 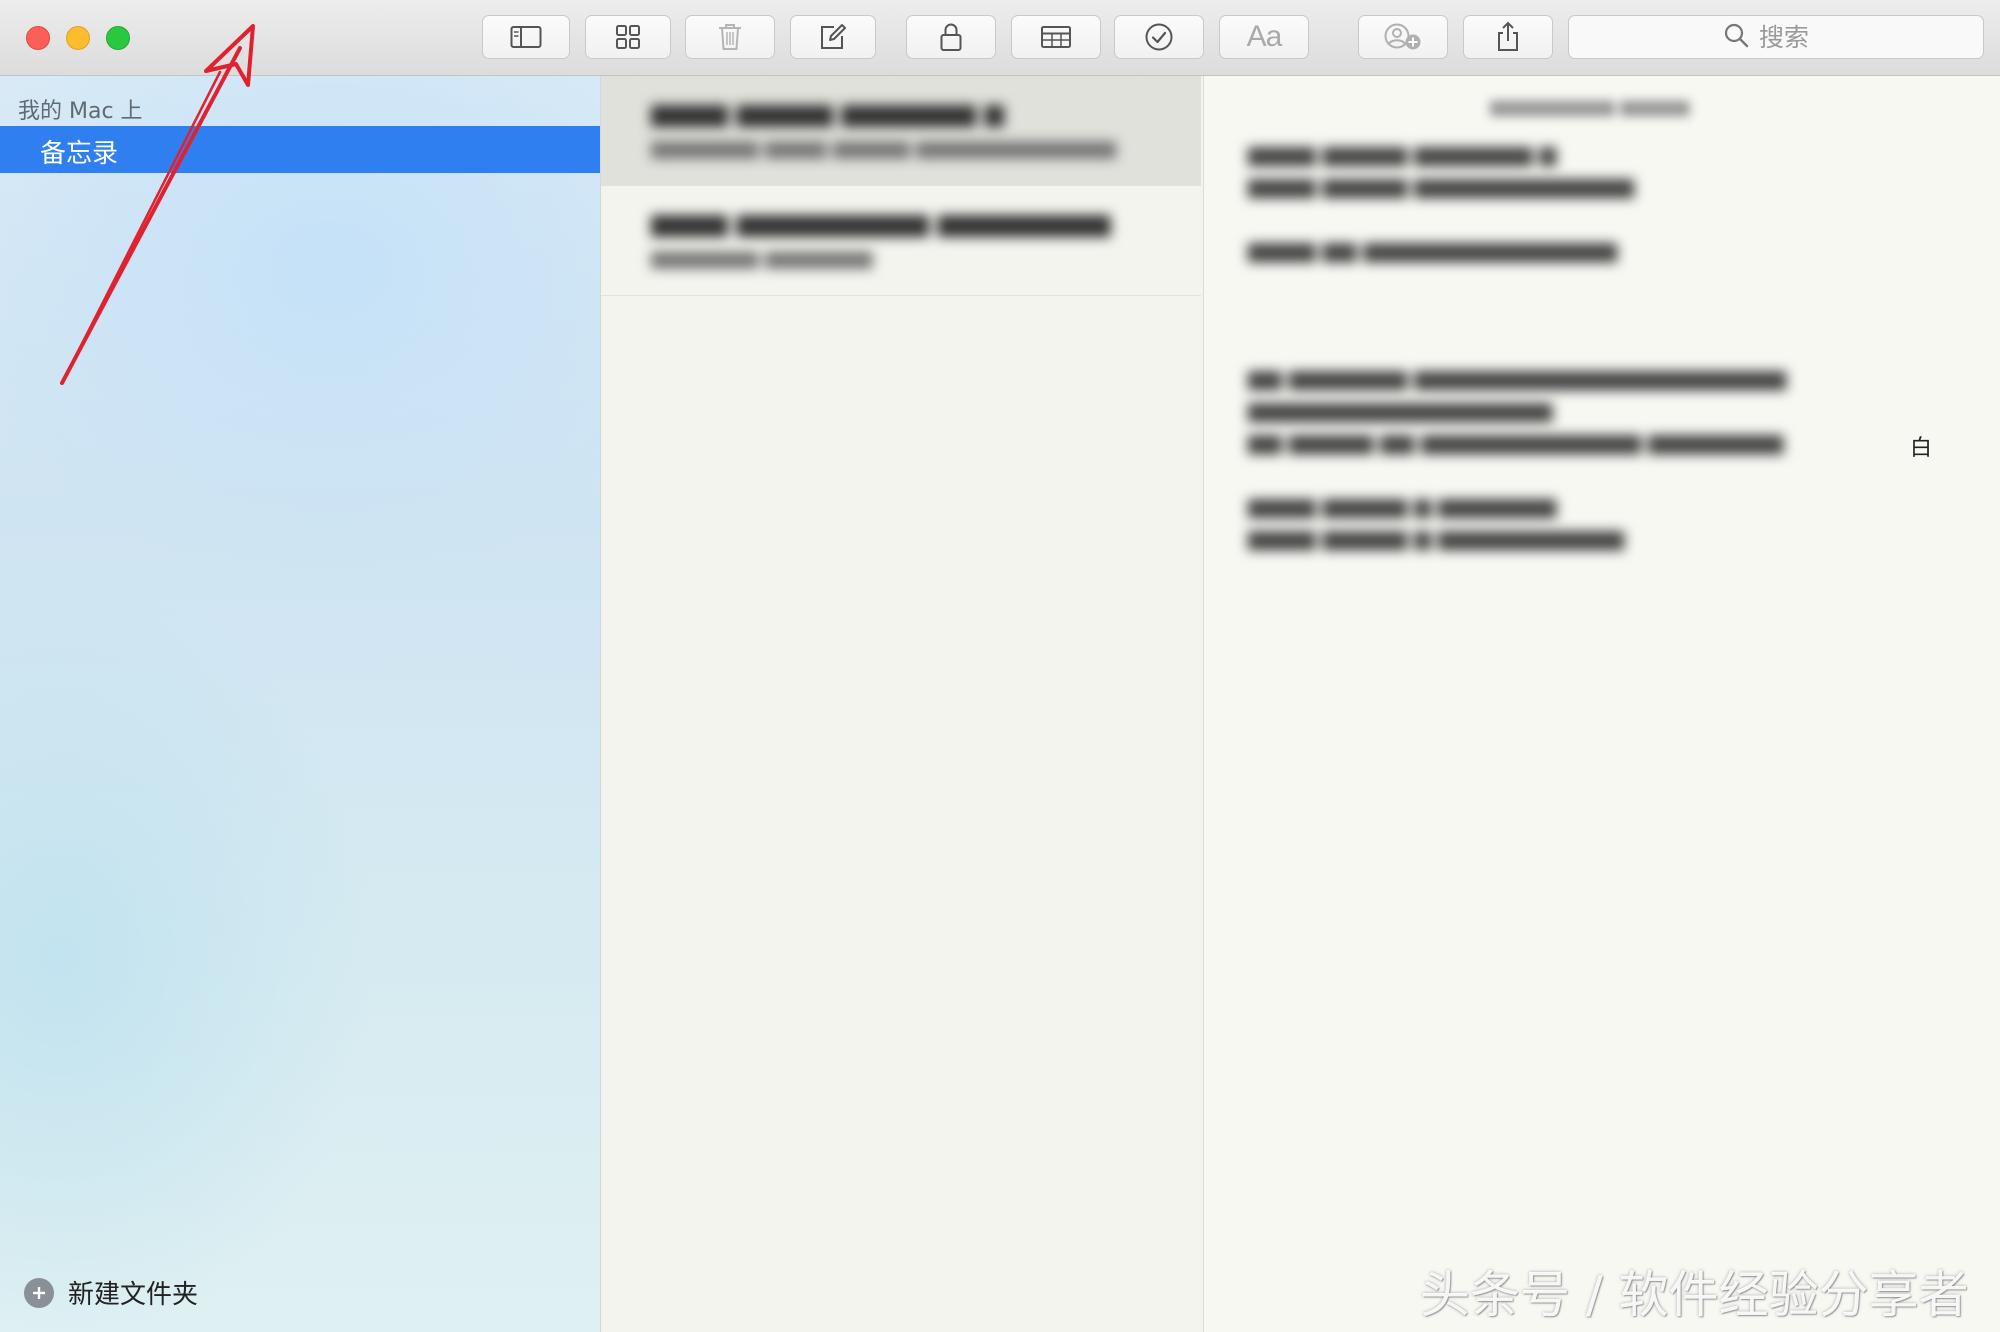 What do you see at coordinates (1736, 37) in the screenshot?
I see `search-icon` at bounding box center [1736, 37].